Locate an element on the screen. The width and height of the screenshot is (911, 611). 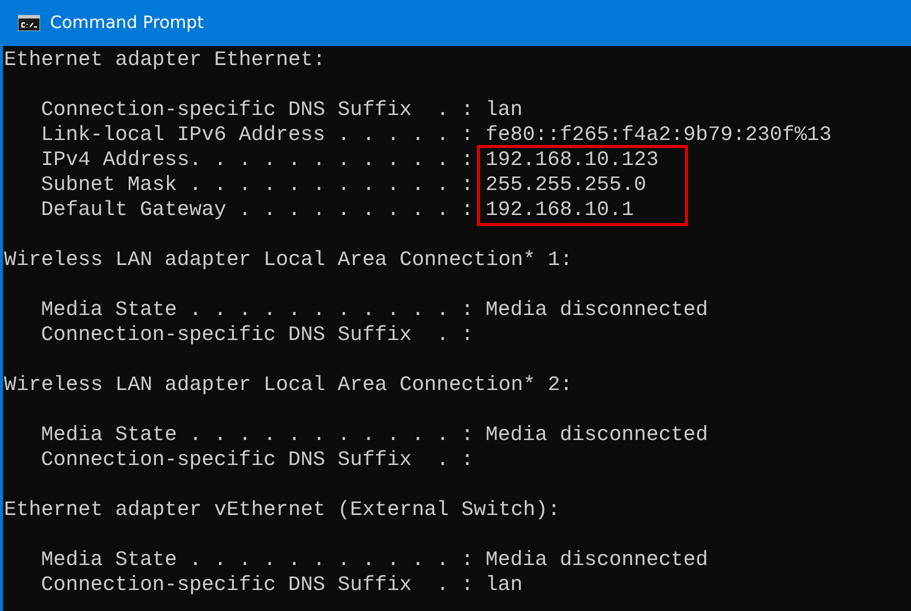
field-label: Subnet Mask . . . . . . . . . . . : is located at coordinates (257, 185).